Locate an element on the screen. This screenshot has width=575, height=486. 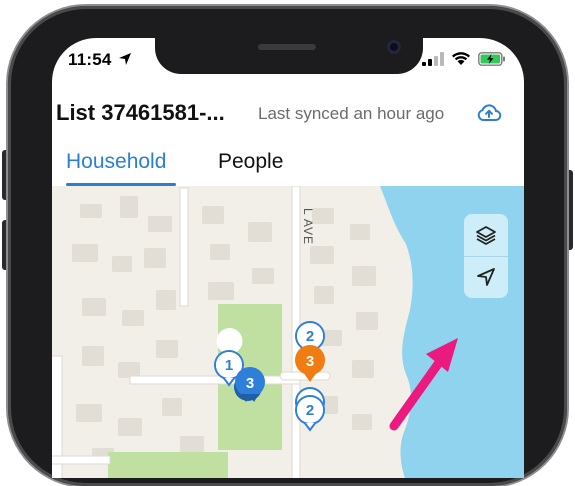
notch is located at coordinates (289, 56).